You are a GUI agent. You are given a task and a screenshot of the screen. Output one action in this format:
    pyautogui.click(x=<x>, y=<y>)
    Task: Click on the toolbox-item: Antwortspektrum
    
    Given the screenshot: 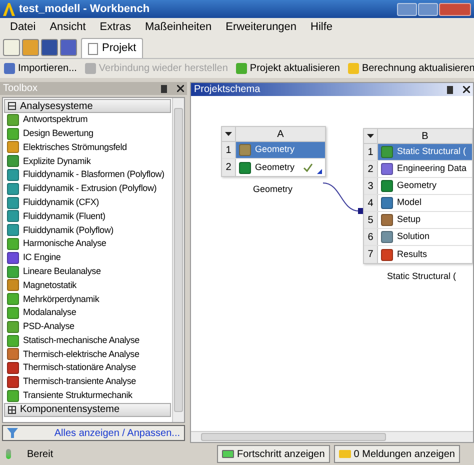 What is the action you would take?
    pyautogui.click(x=87, y=120)
    